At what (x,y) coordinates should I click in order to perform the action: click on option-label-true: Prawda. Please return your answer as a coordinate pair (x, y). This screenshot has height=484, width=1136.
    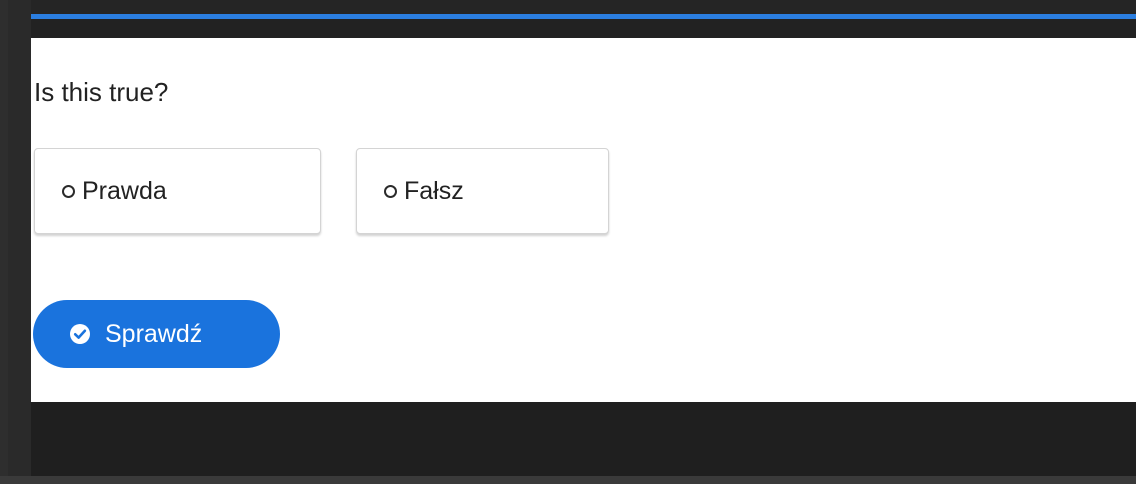
    Looking at the image, I should click on (124, 190).